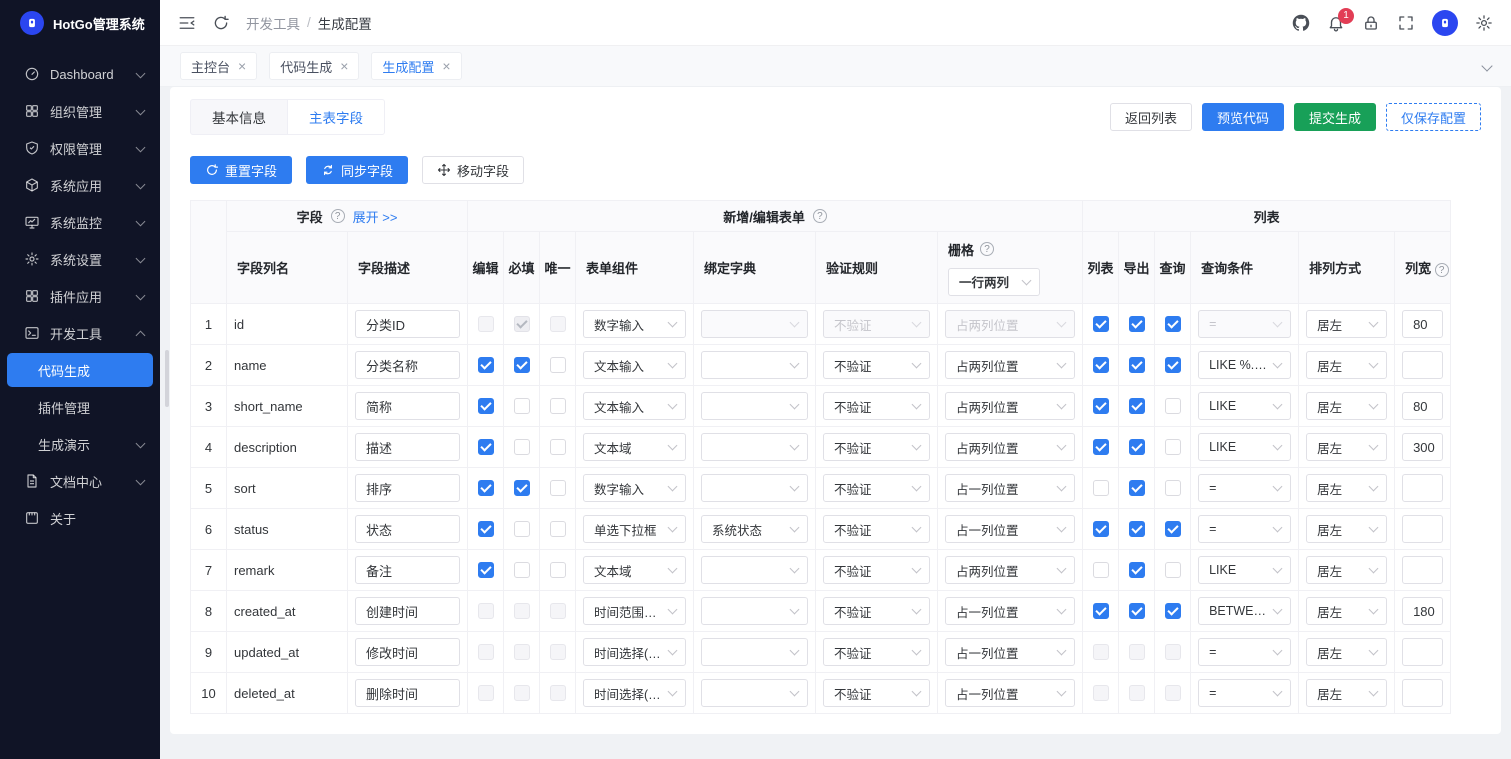 Image resolution: width=1511 pixels, height=759 pixels. Describe the element at coordinates (1406, 23) in the screenshot. I see `fullscreen-icon` at that location.